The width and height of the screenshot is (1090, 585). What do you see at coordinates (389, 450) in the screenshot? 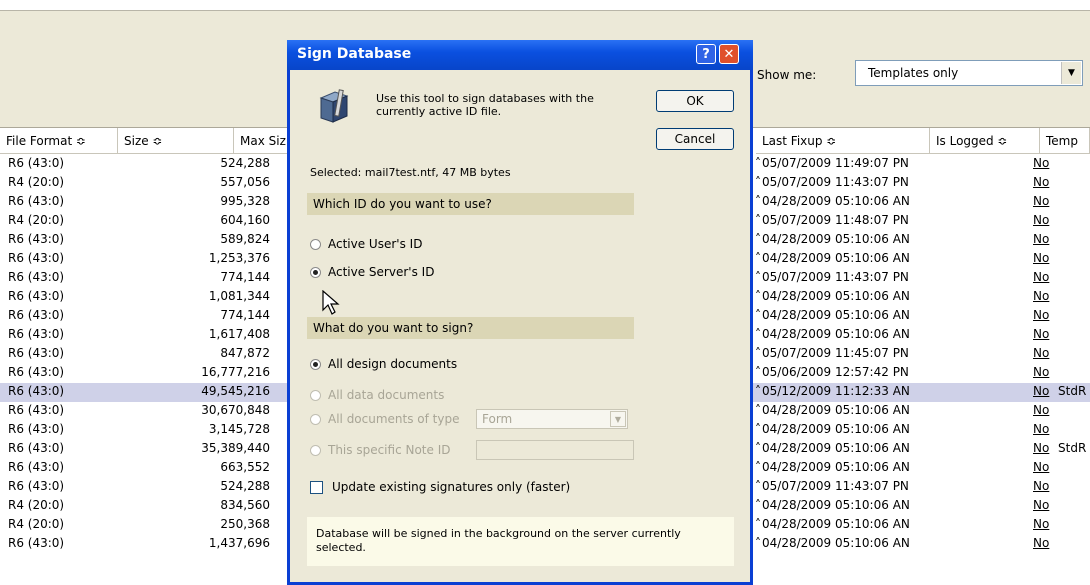
I see `radio-label: This specific Note ID` at bounding box center [389, 450].